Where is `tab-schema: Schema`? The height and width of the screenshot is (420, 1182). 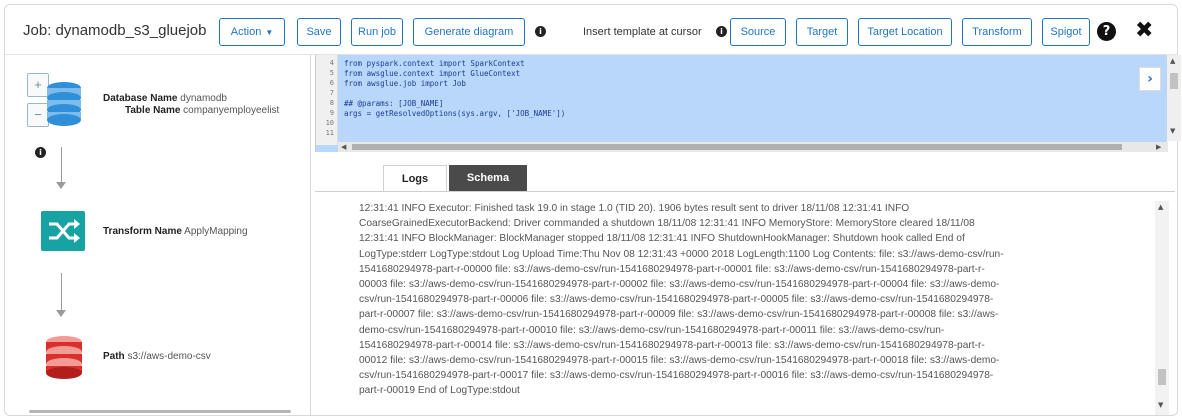
tab-schema: Schema is located at coordinates (488, 178).